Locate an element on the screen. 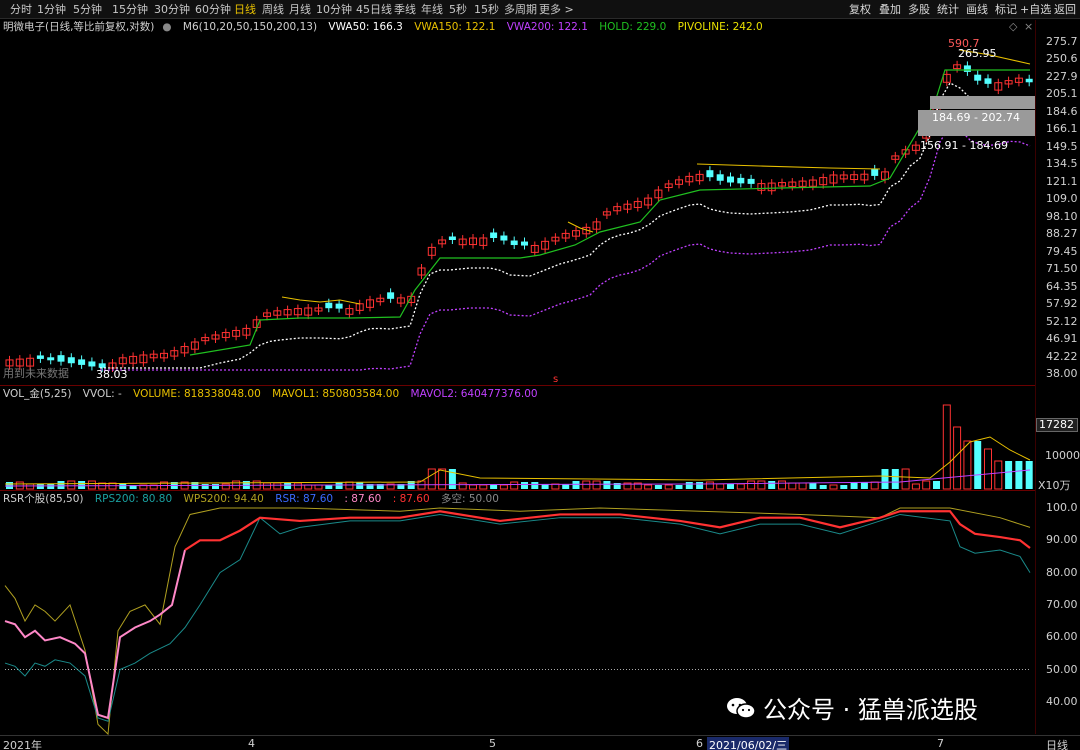 Image resolution: width=1080 pixels, height=750 pixels. range-note-label: 156.91 - 184.69 is located at coordinates (964, 145).